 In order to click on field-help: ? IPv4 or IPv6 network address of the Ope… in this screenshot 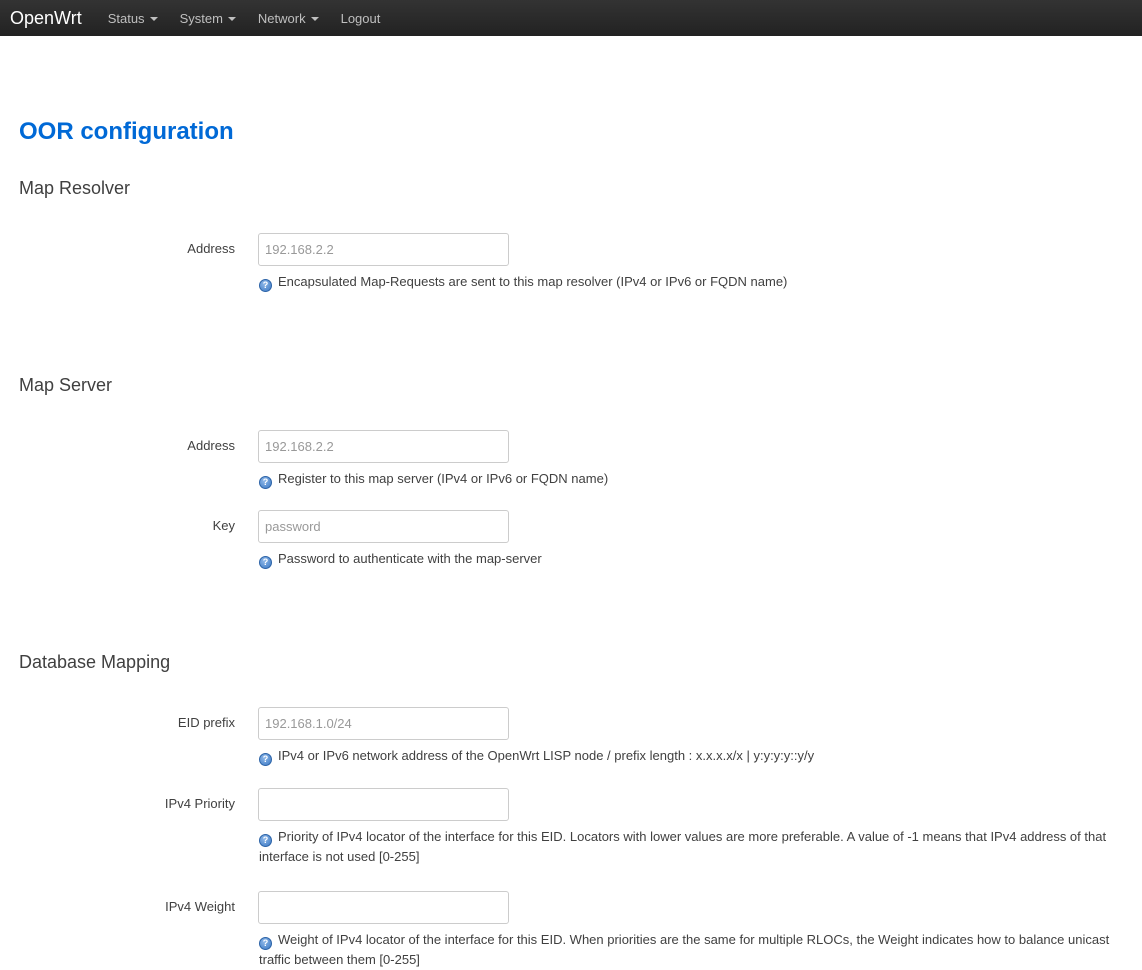, I will do `click(699, 756)`.